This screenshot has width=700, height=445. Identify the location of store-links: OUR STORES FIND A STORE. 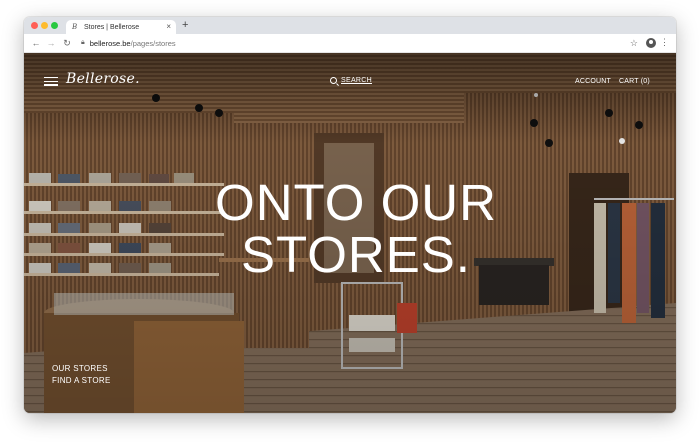
(81, 375).